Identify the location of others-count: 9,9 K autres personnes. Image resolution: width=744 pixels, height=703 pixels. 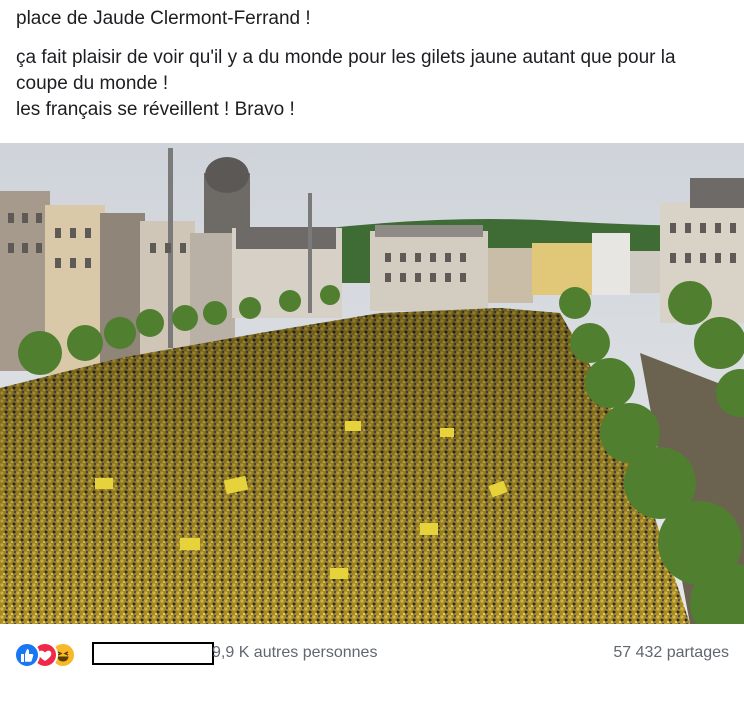
(294, 653).